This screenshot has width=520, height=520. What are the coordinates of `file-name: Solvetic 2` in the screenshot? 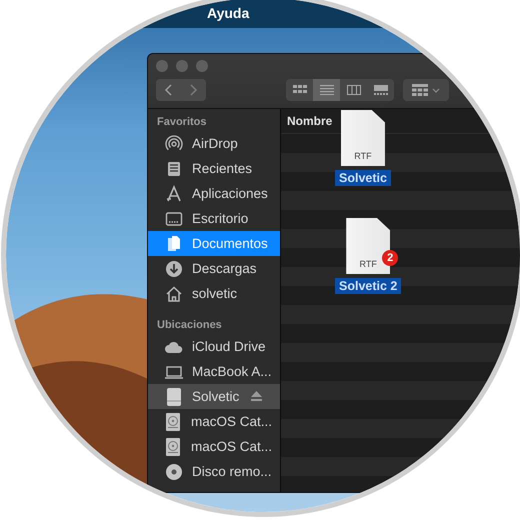 It's located at (368, 286).